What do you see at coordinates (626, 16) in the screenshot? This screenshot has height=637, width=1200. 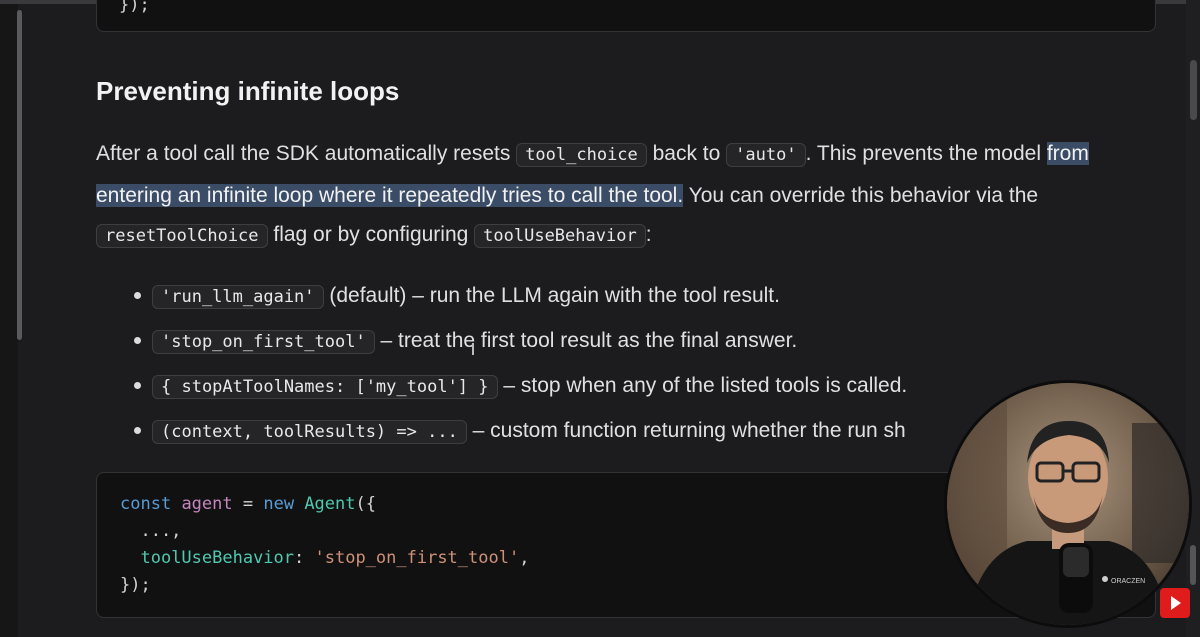 I see `previous-code-block: });` at bounding box center [626, 16].